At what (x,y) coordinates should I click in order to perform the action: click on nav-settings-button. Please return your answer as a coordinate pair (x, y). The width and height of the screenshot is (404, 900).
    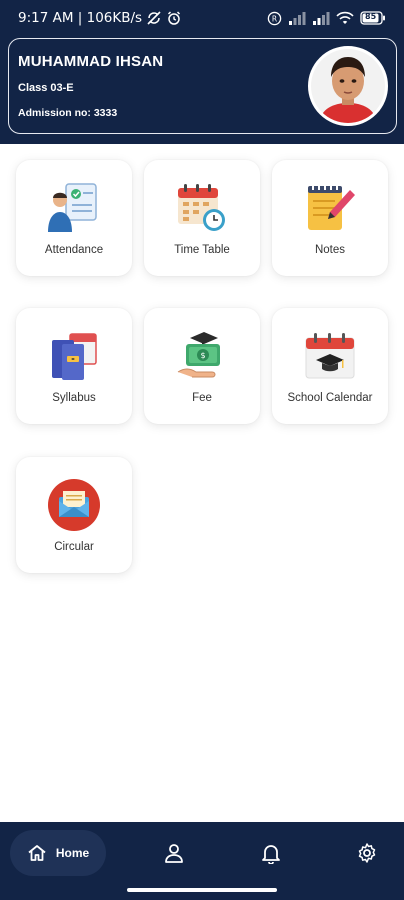
    Looking at the image, I should click on (367, 853).